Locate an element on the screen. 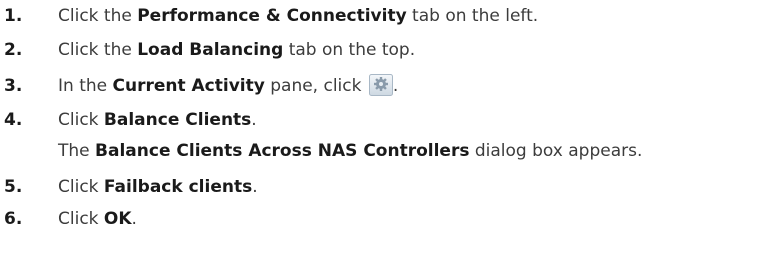 The height and width of the screenshot is (266, 763). gear-icon is located at coordinates (380, 85).